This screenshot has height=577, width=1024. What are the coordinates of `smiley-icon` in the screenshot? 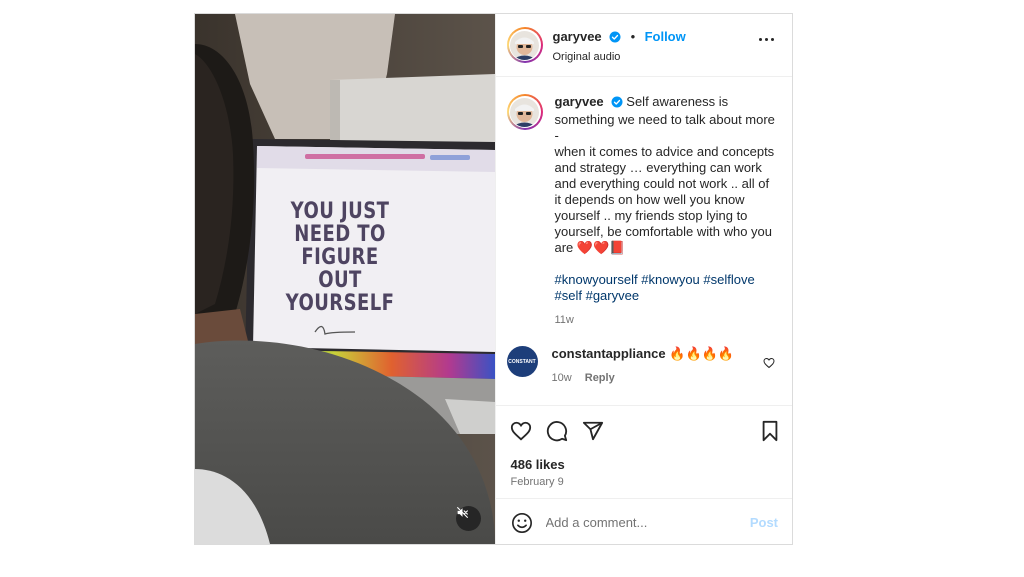 It's located at (522, 525).